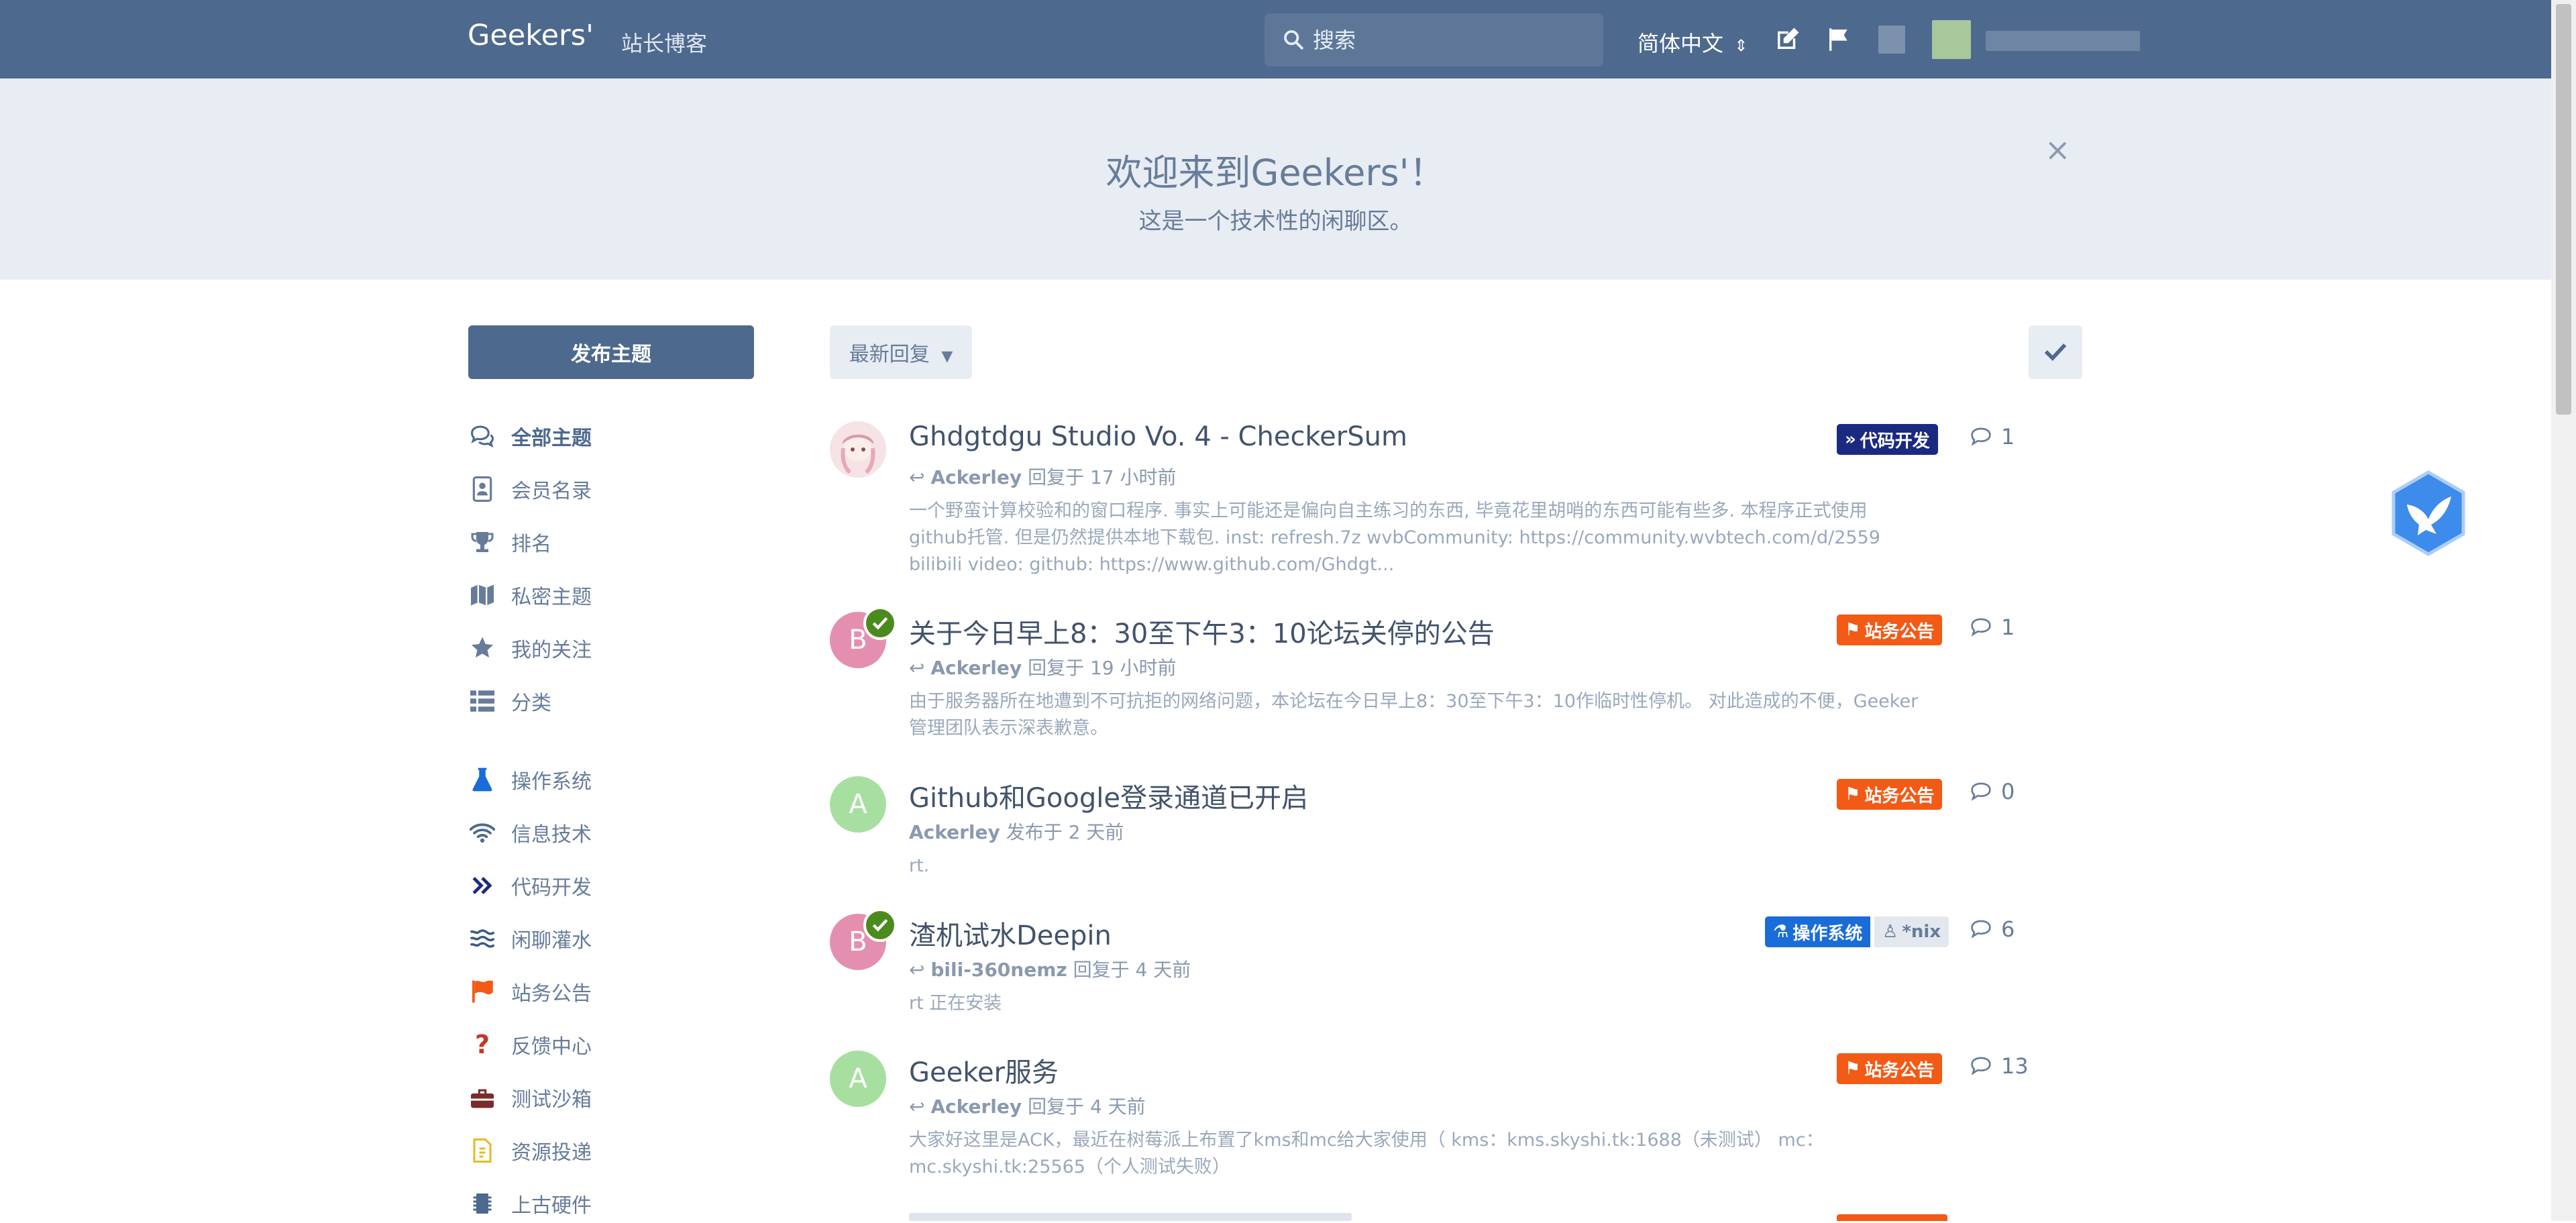 This screenshot has height=1223, width=2576. What do you see at coordinates (551, 1206) in the screenshot?
I see `nav-label: 上古硬件` at bounding box center [551, 1206].